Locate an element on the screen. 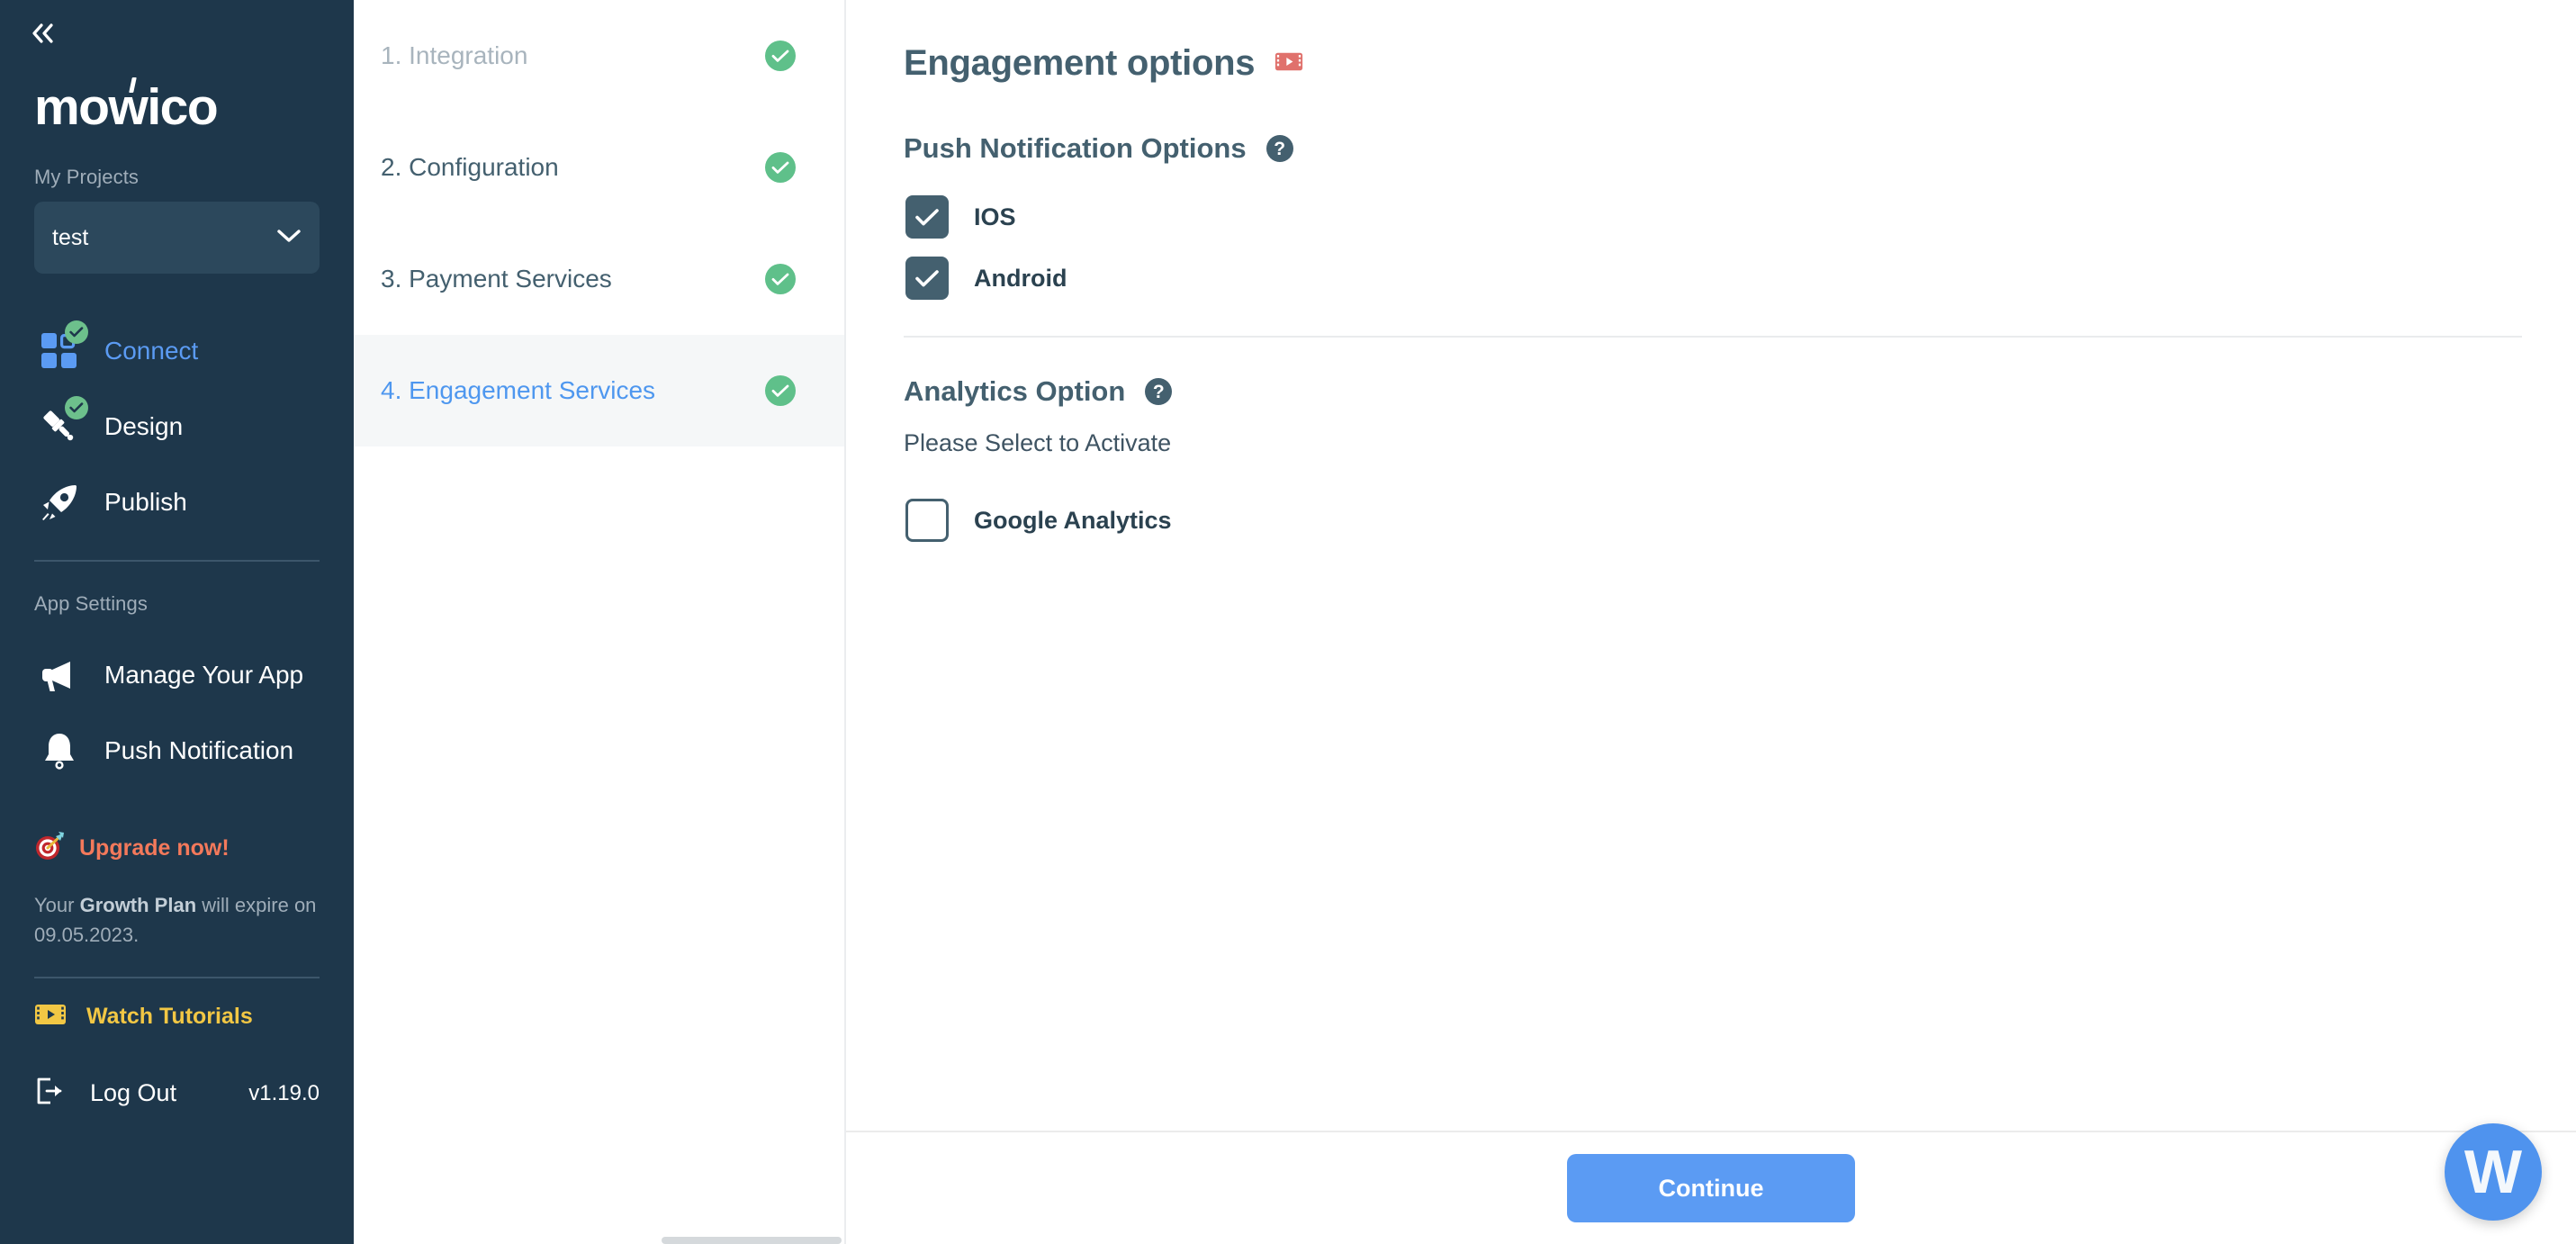 The height and width of the screenshot is (1244, 2576). sidebar-item-push-notification: Push Notification is located at coordinates (177, 751).